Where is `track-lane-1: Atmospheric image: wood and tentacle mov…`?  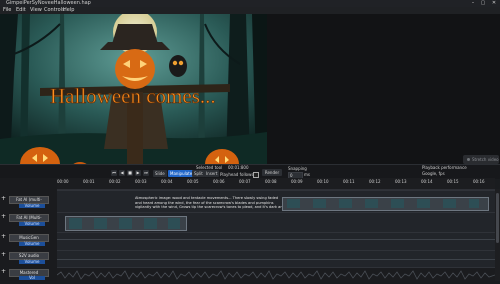 track-lane-1: Atmospheric image: wood and tentacle mov… is located at coordinates (276, 201).